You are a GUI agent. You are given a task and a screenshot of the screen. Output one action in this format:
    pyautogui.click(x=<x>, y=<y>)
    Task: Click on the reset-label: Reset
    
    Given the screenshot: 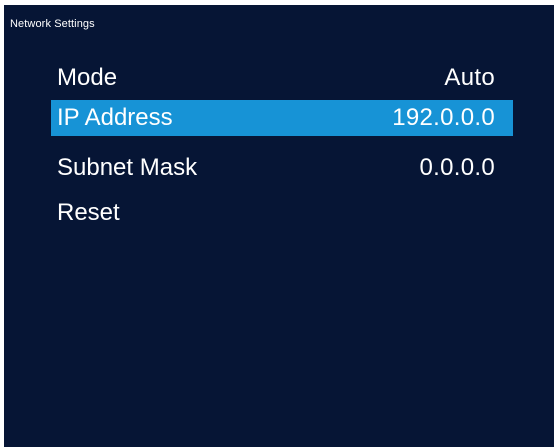 What is the action you would take?
    pyautogui.click(x=88, y=212)
    